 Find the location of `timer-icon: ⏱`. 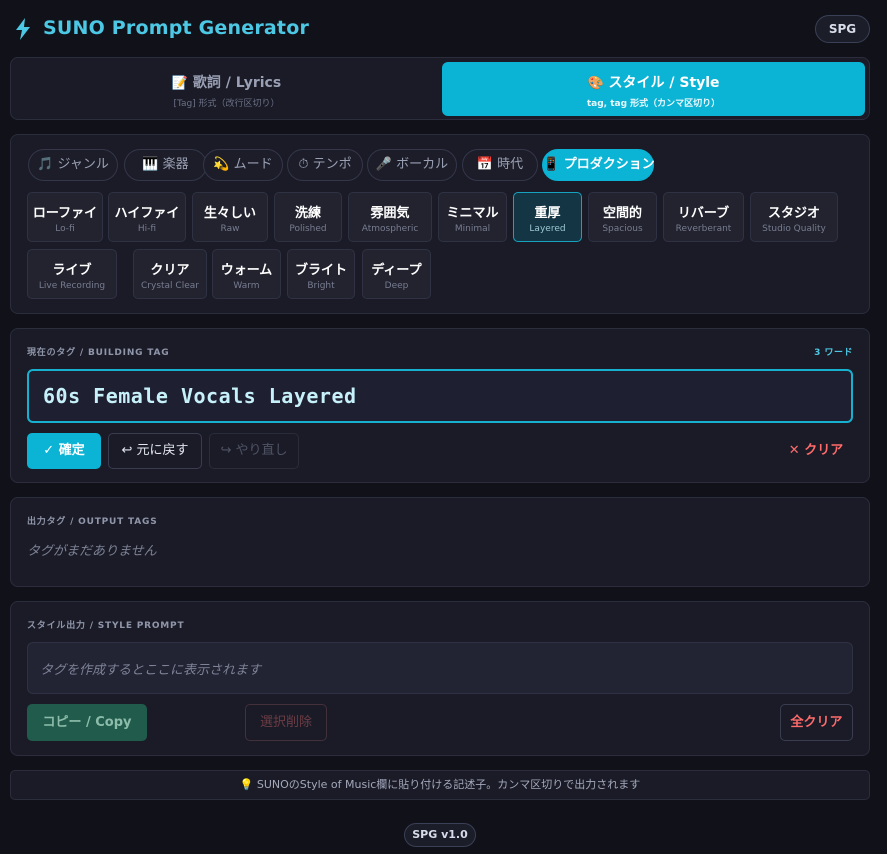

timer-icon: ⏱ is located at coordinates (303, 164).